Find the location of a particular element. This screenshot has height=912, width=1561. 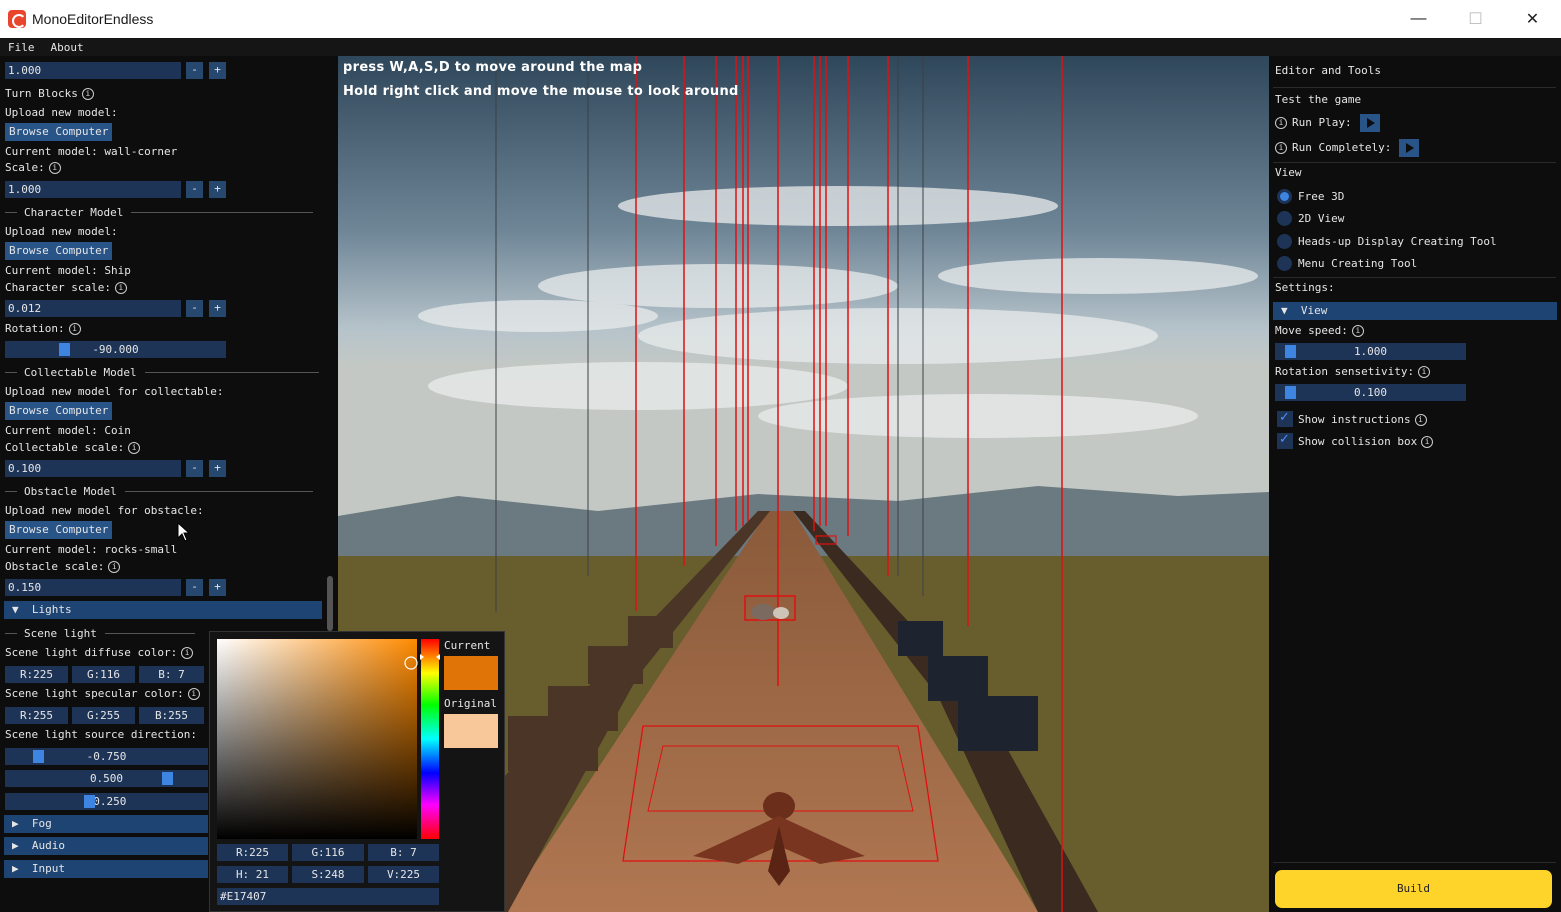

diffuse-g-input: G:116 is located at coordinates (103, 674).